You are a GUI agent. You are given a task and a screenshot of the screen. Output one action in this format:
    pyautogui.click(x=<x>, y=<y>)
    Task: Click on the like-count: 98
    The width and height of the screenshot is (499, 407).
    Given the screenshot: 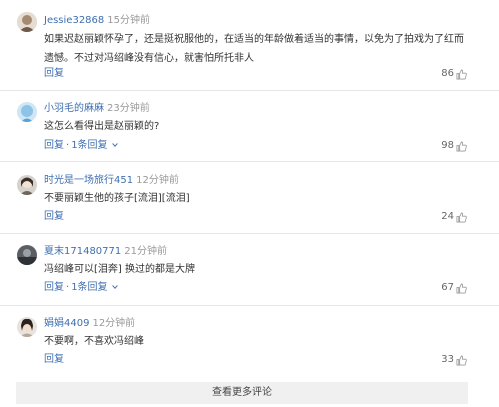 What is the action you would take?
    pyautogui.click(x=447, y=145)
    